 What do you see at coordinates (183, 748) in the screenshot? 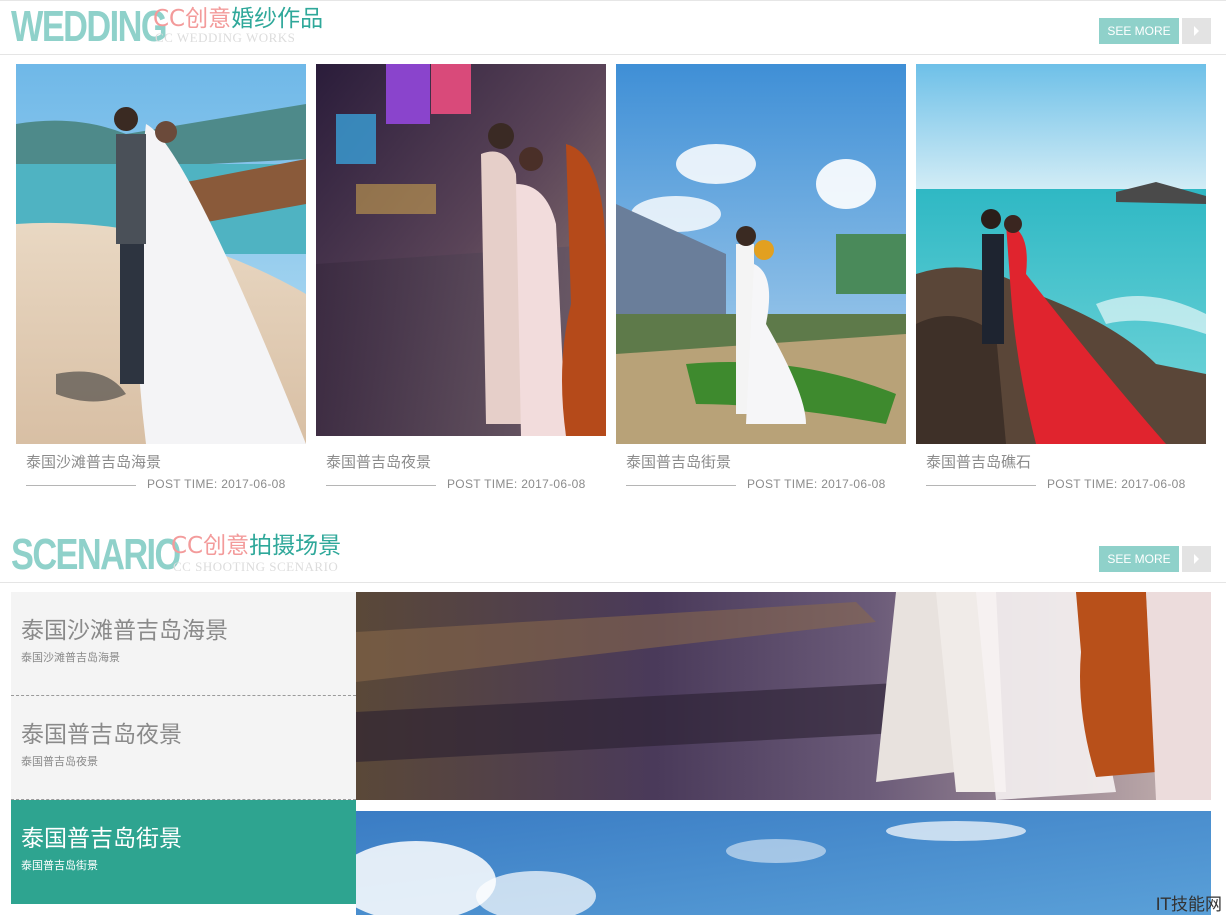
I see `scenario-item-night: 泰国普吉岛夜景 泰国普吉岛夜景` at bounding box center [183, 748].